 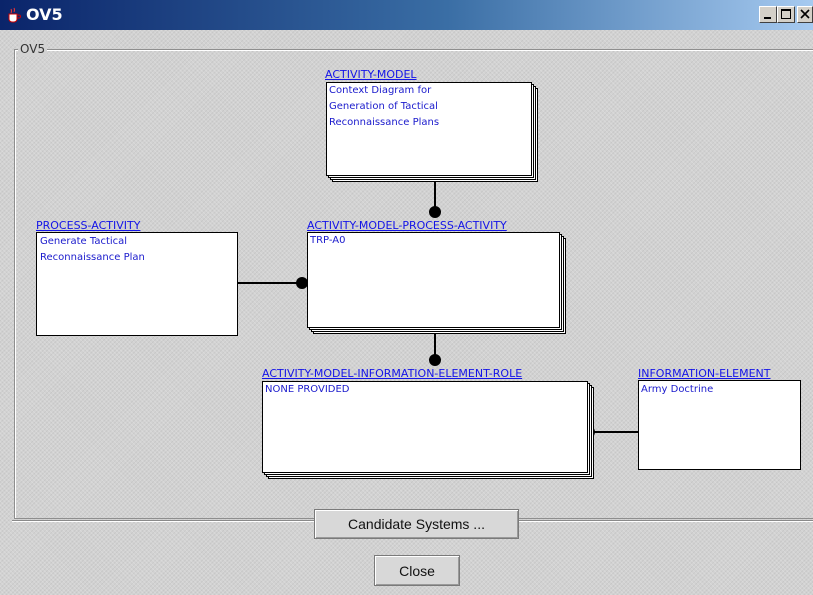 I want to click on process-activity-title: PROCESS-ACTIVITY, so click(x=88, y=226).